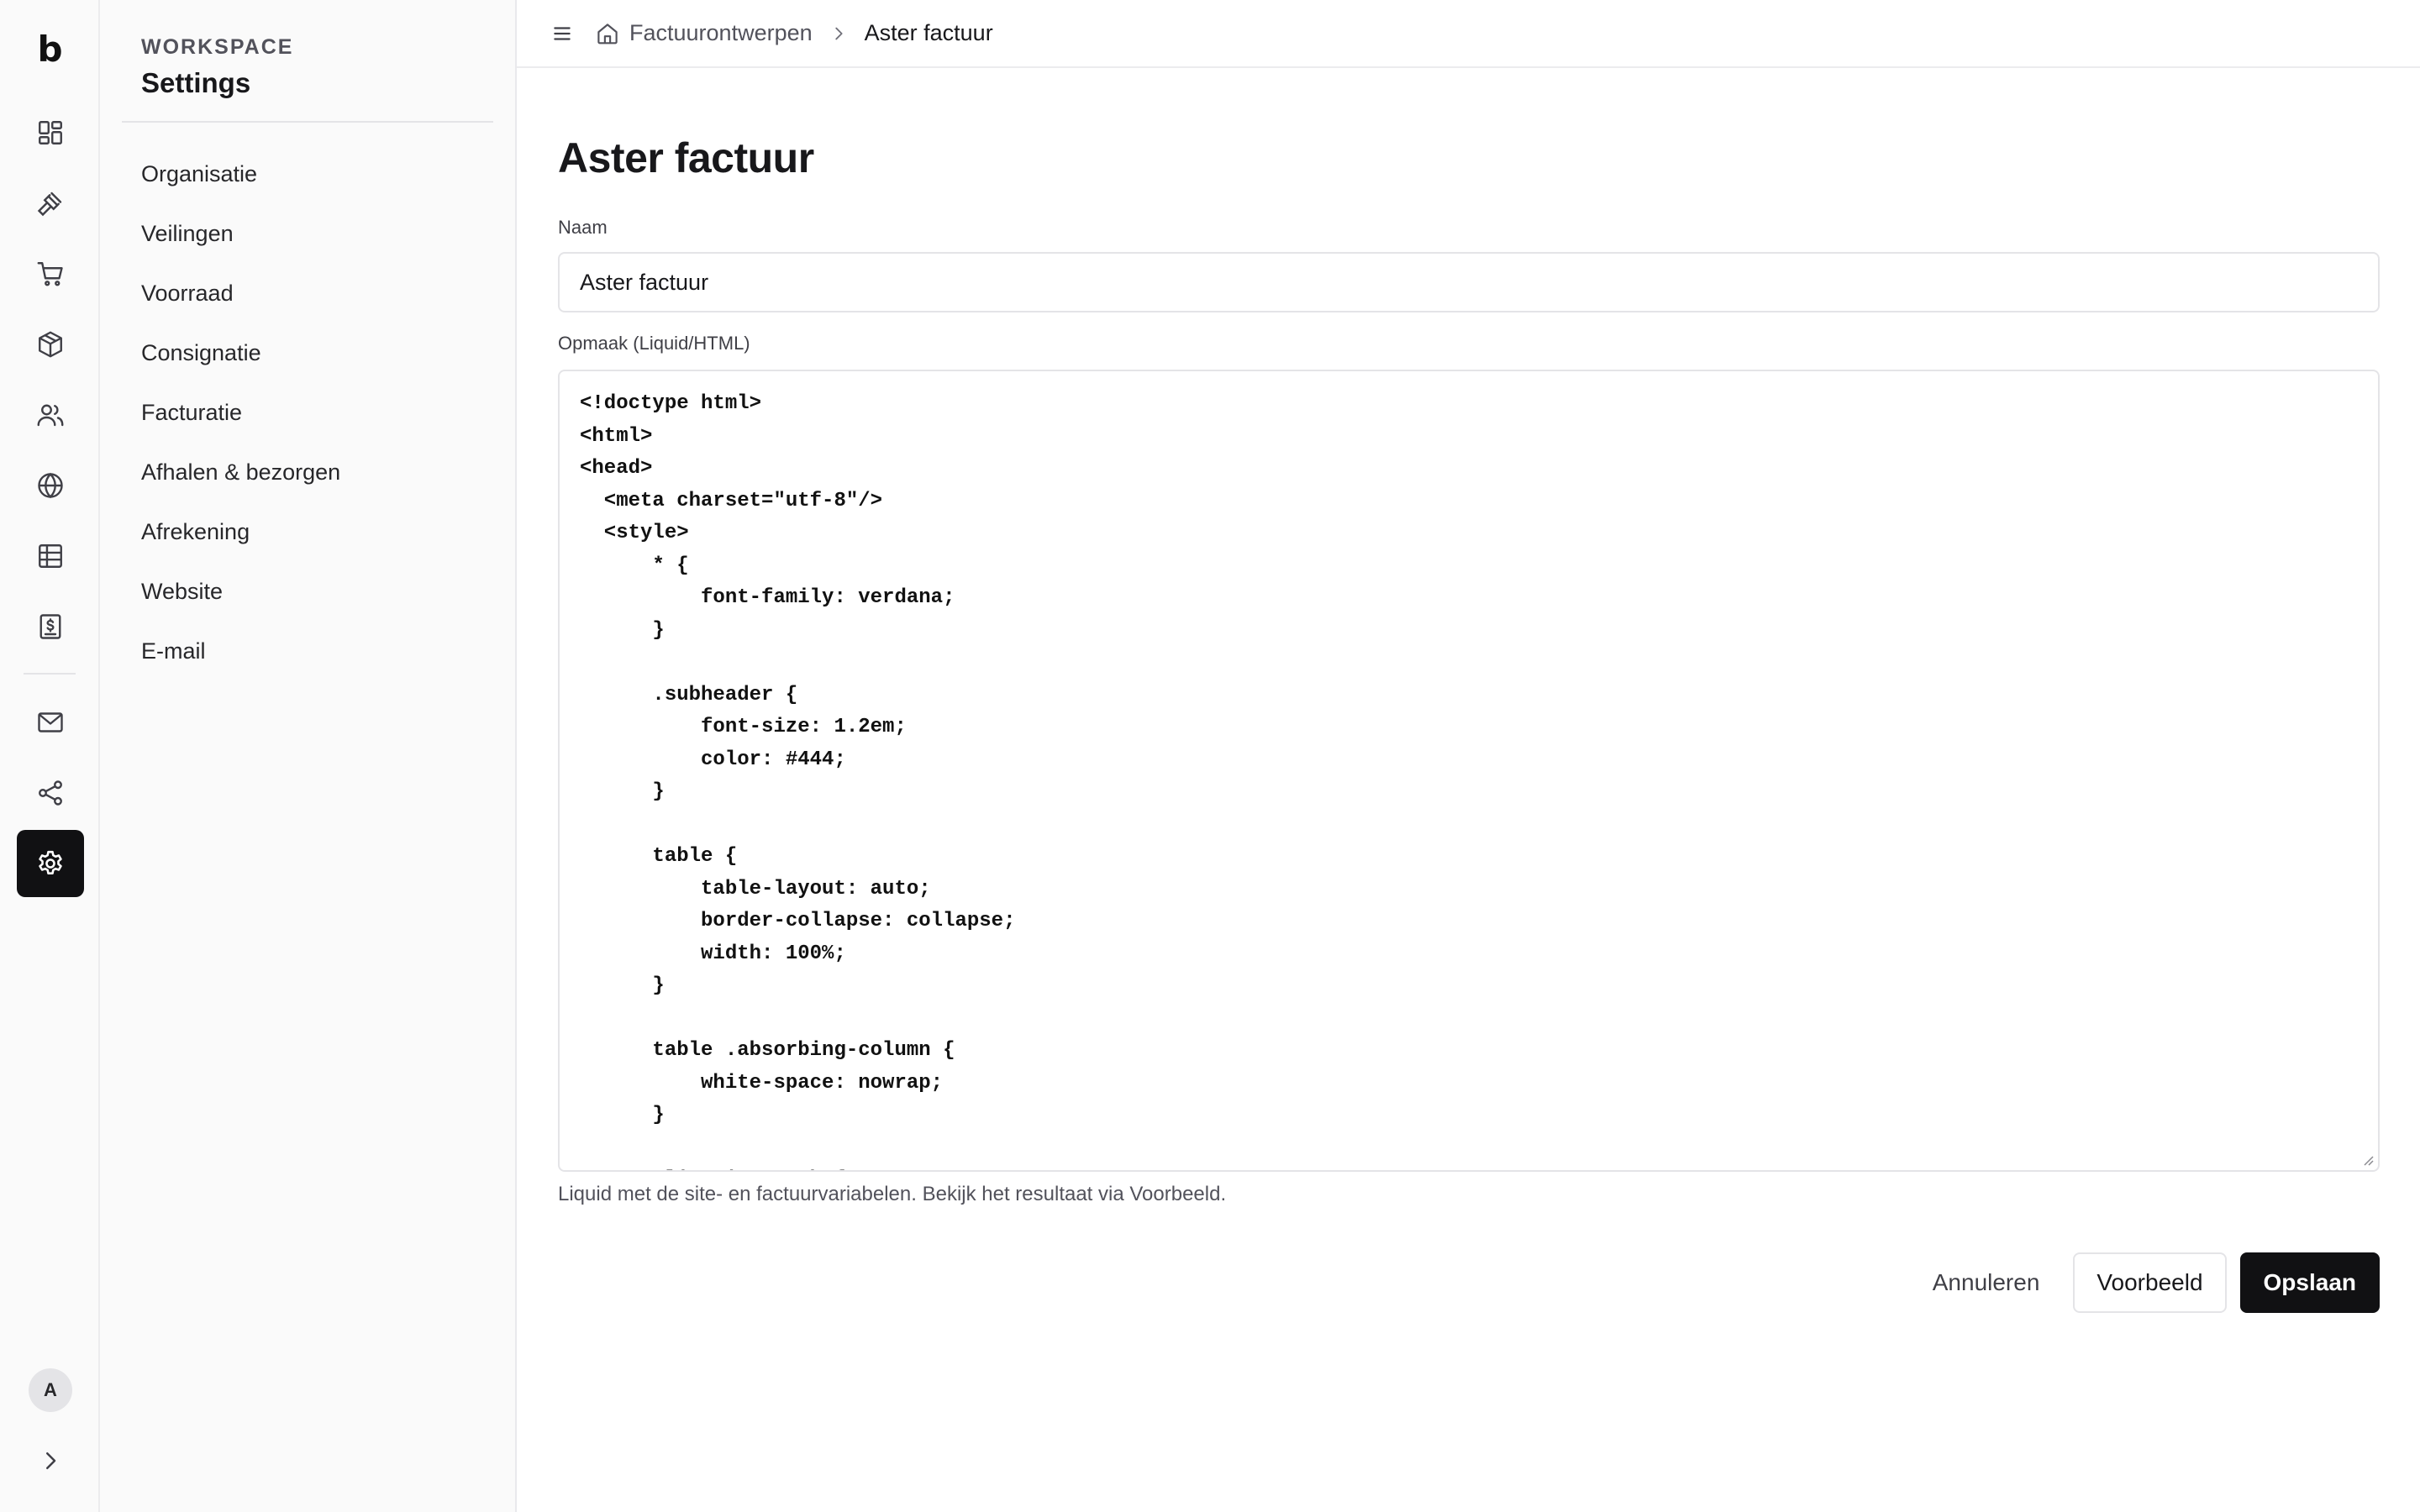 The width and height of the screenshot is (2420, 1512). What do you see at coordinates (51, 132) in the screenshot?
I see `dashboard-icon` at bounding box center [51, 132].